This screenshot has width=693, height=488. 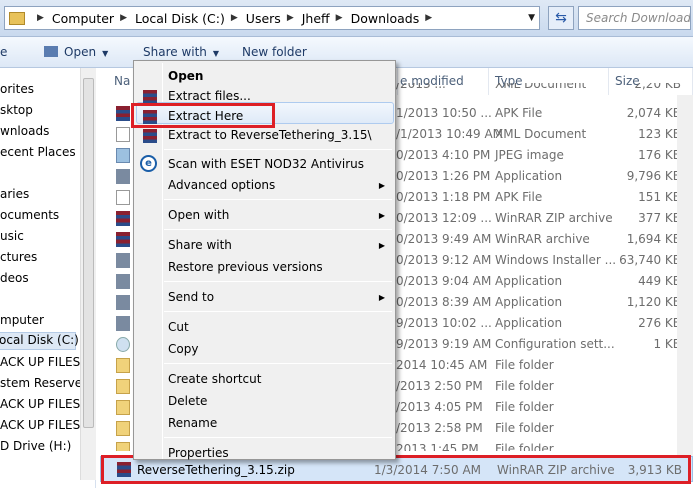 I want to click on installer-icon, so click(x=123, y=260).